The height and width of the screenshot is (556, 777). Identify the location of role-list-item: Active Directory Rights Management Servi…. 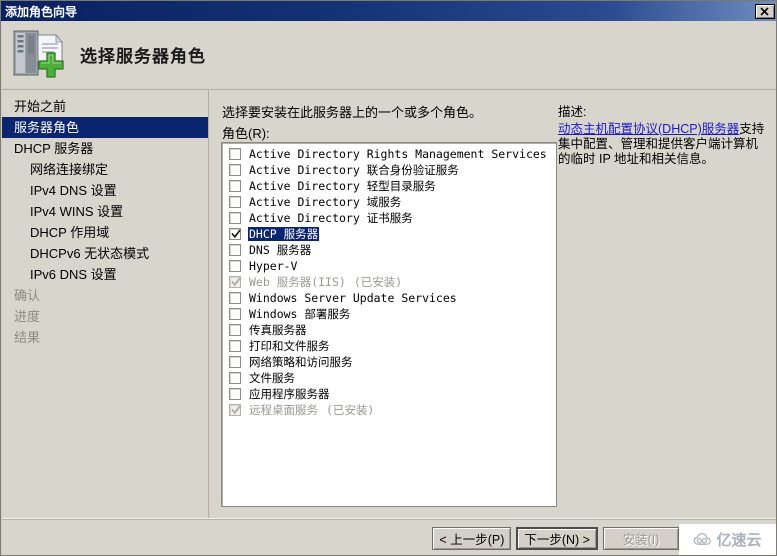
(389, 154).